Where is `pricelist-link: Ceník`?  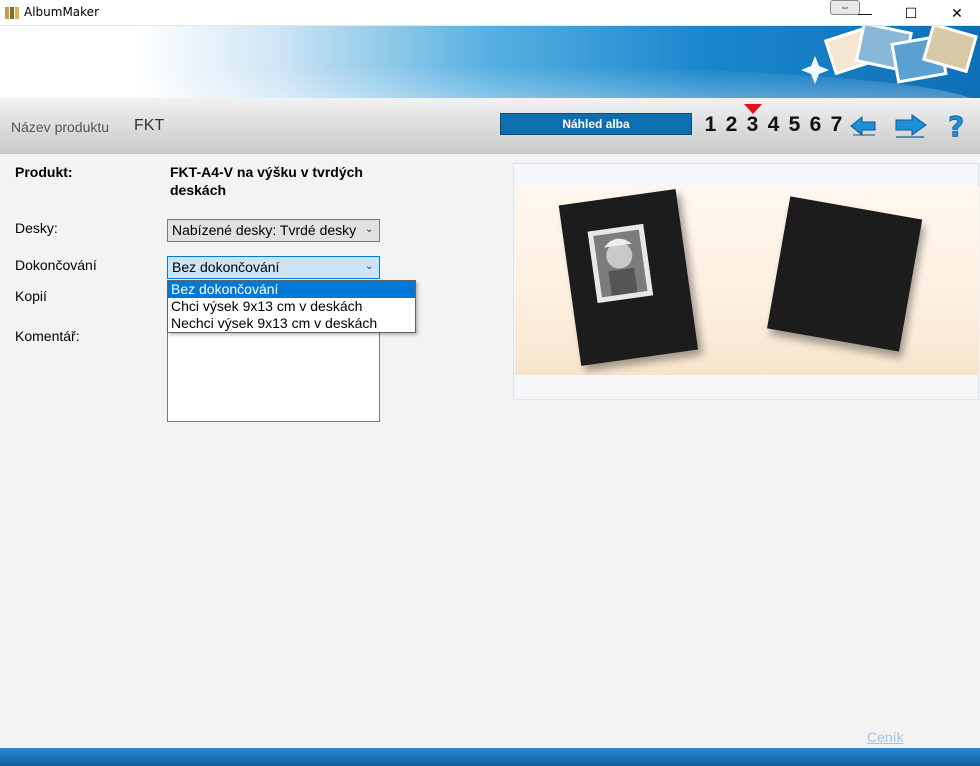 pricelist-link: Ceník is located at coordinates (885, 737).